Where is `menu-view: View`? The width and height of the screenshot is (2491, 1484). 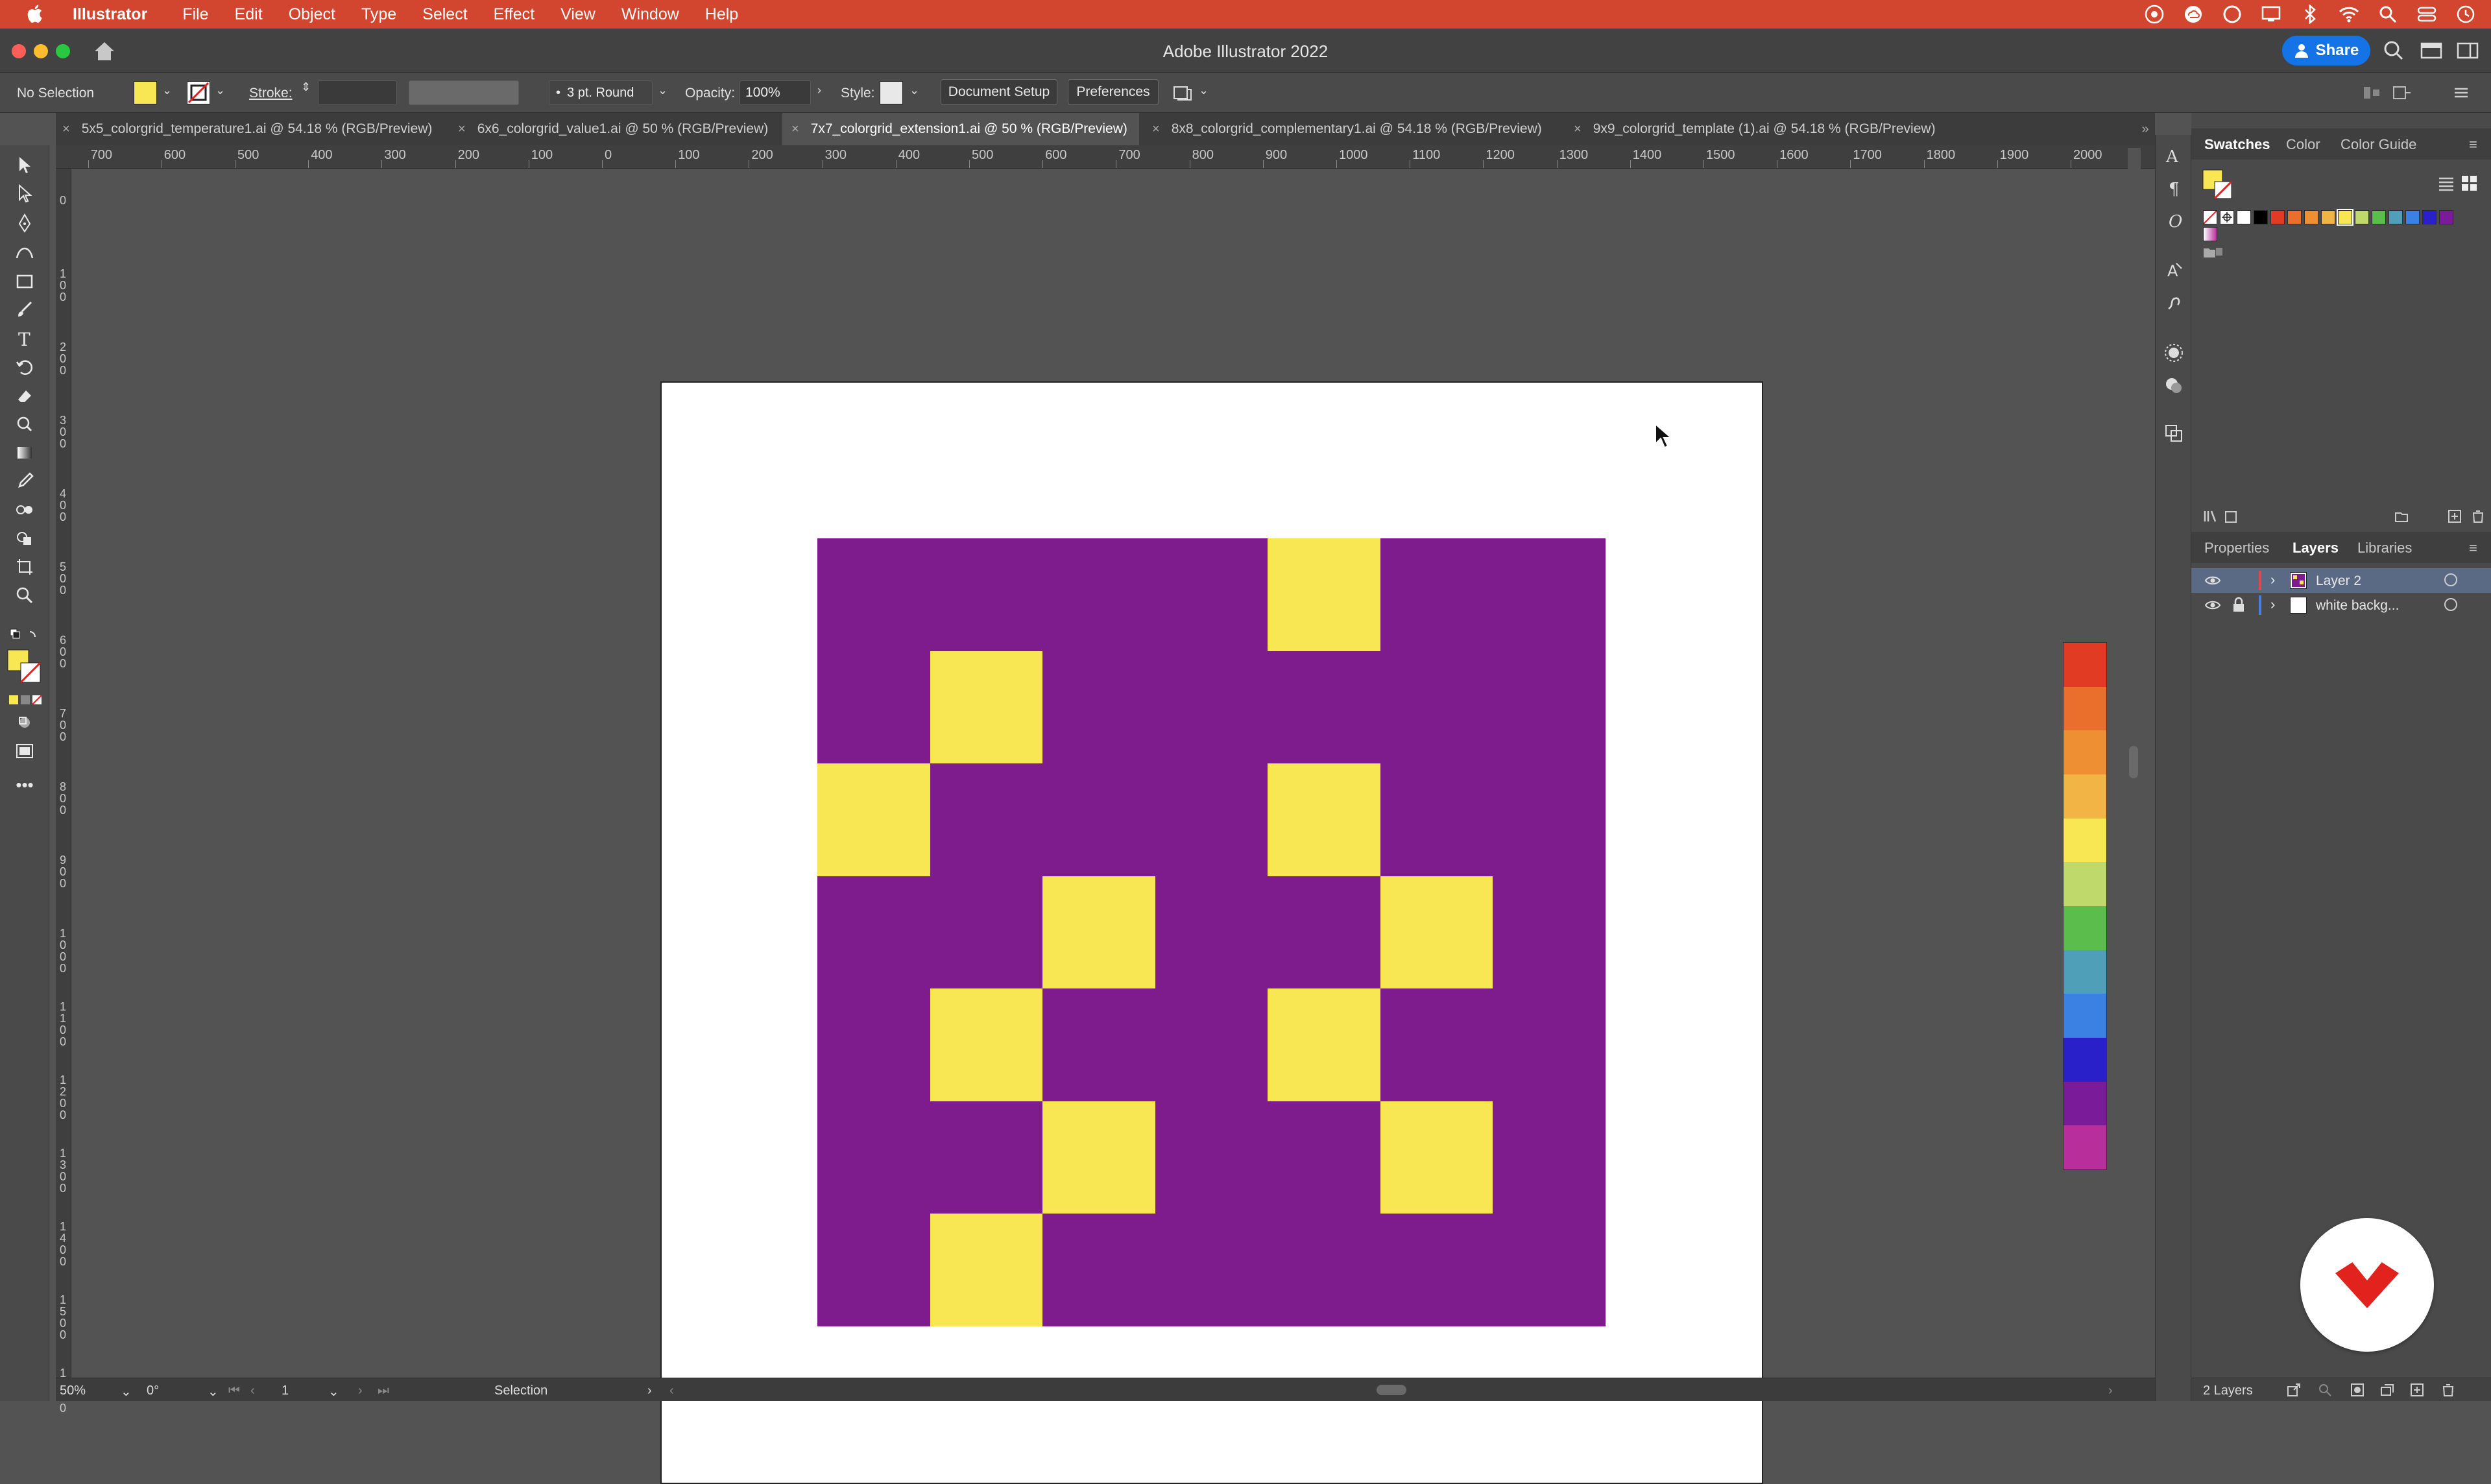
menu-view: View is located at coordinates (578, 14).